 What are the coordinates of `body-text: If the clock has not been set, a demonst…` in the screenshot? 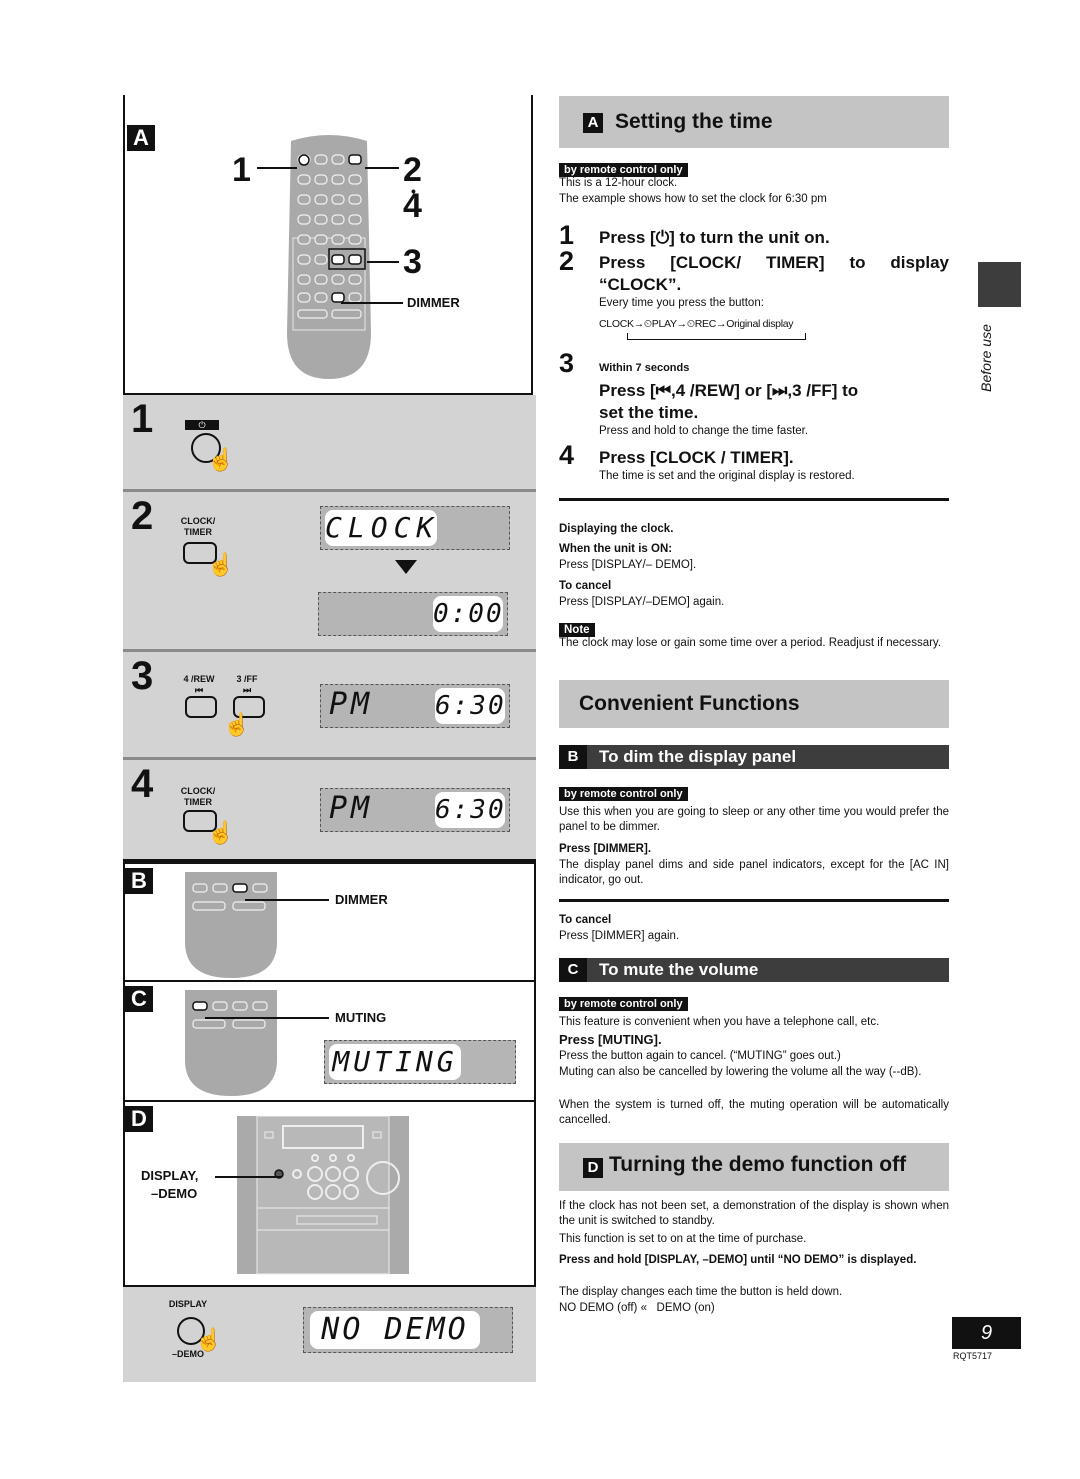 It's located at (754, 1213).